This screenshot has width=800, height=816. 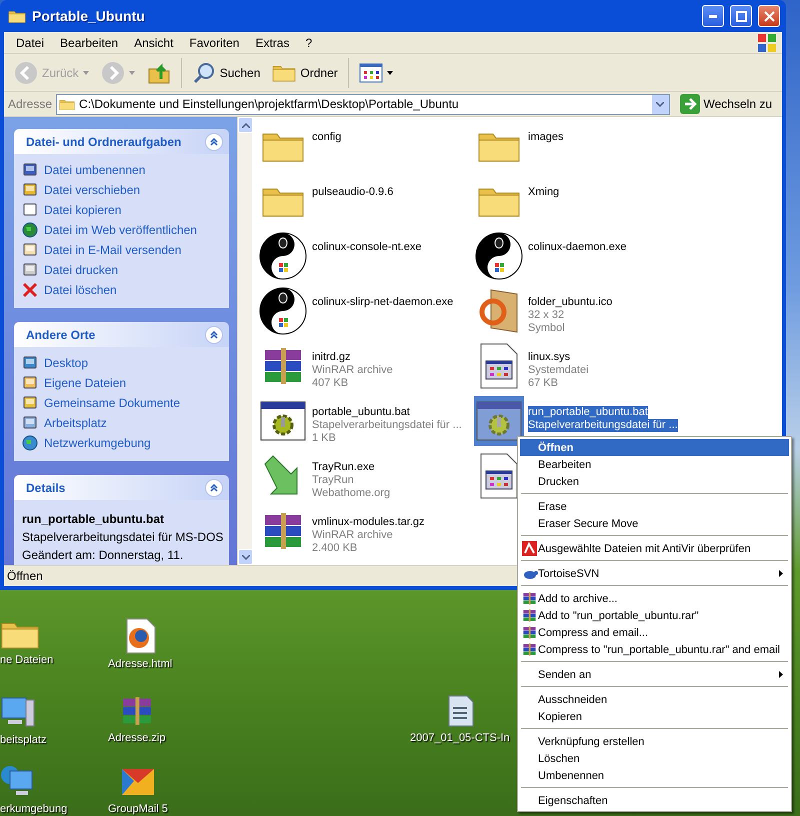 I want to click on context-menu-item: Ausgewählte Dateien mit AntiVir überprüfen, so click(x=654, y=548).